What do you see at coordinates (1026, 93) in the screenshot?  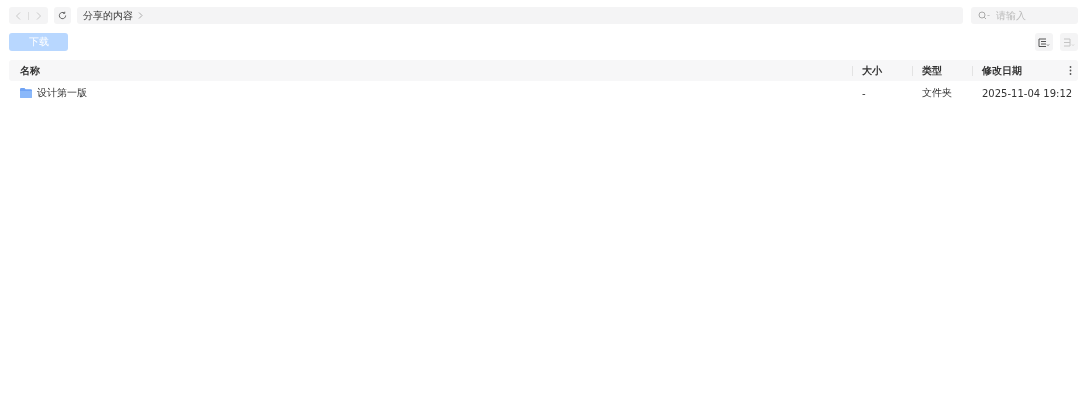 I see `table-cell-text: 2025-11-04 19:12` at bounding box center [1026, 93].